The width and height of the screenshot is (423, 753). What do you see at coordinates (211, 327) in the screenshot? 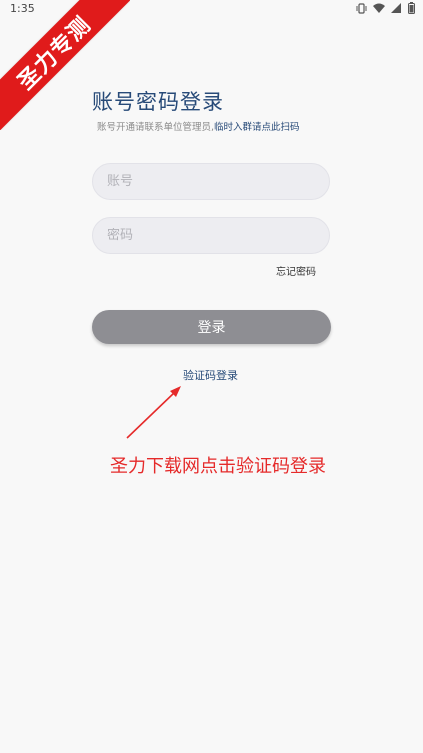
I see `login-button: 登录` at bounding box center [211, 327].